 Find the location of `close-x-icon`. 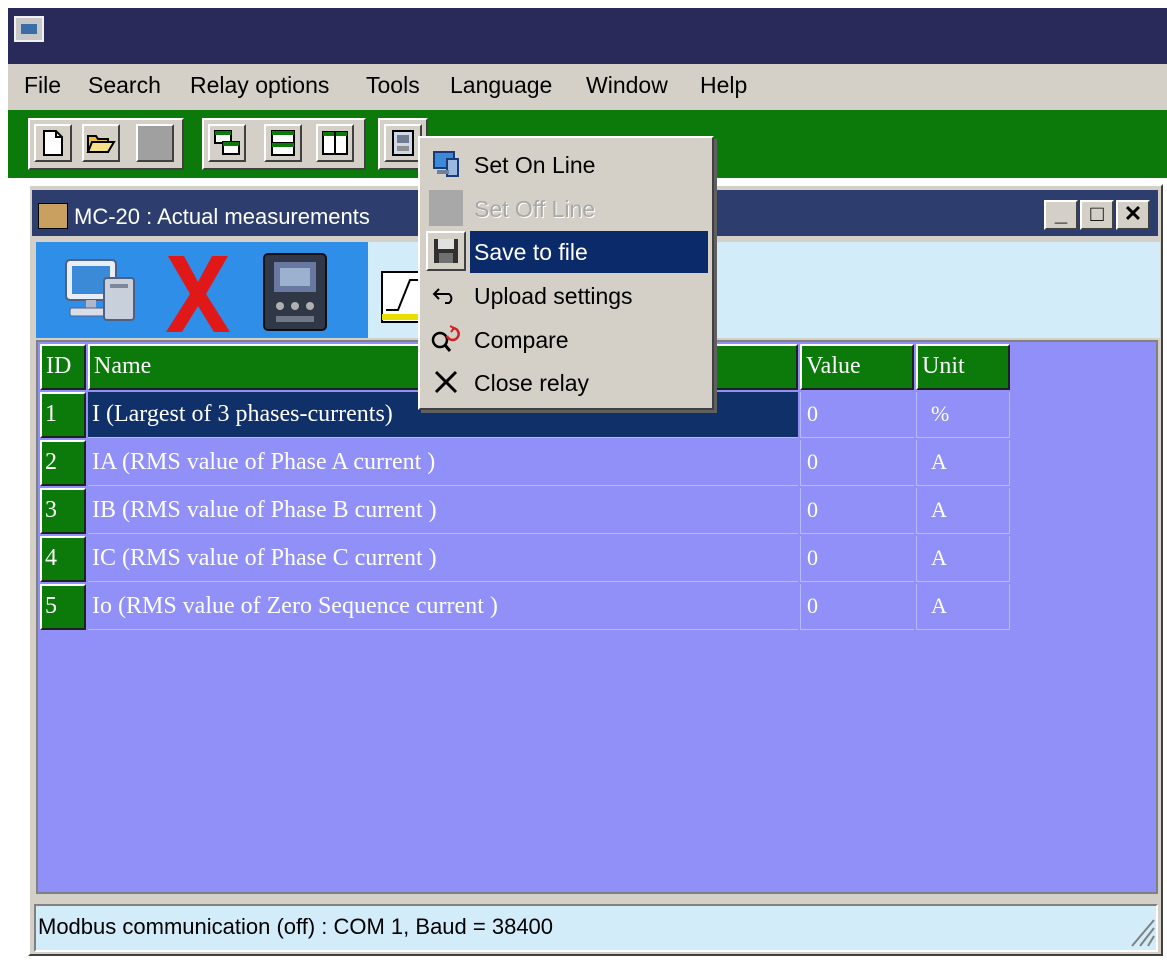

close-x-icon is located at coordinates (446, 382).